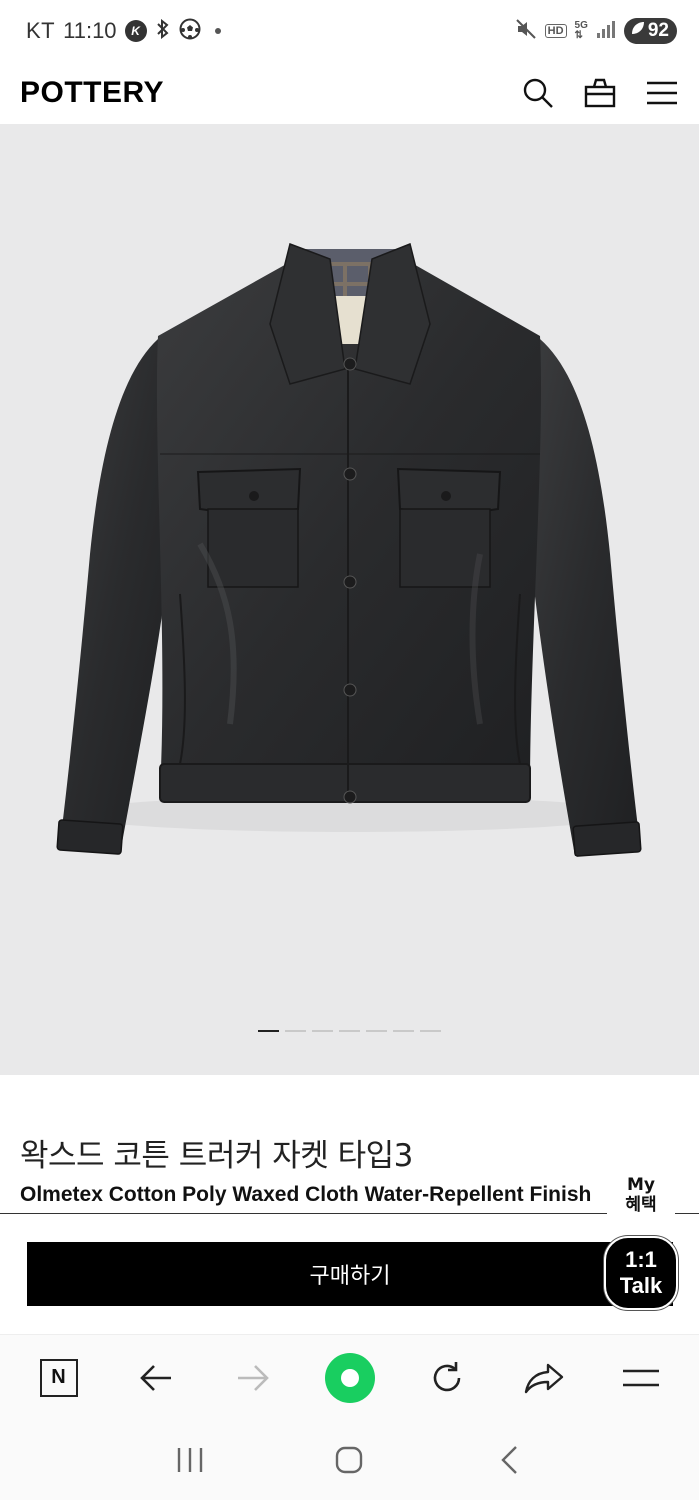 The image size is (699, 1500). I want to click on status-right: HD 5G ⇅ 92, so click(596, 31).